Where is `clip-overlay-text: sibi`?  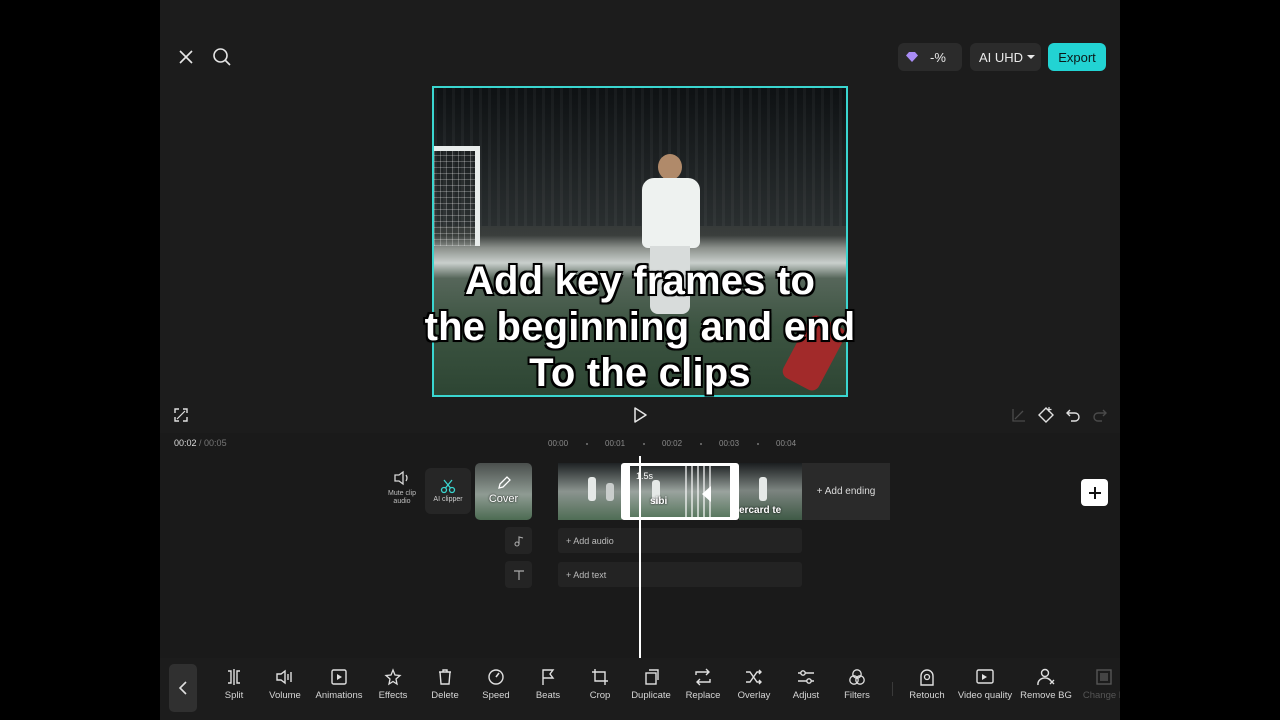
clip-overlay-text: sibi is located at coordinates (659, 501).